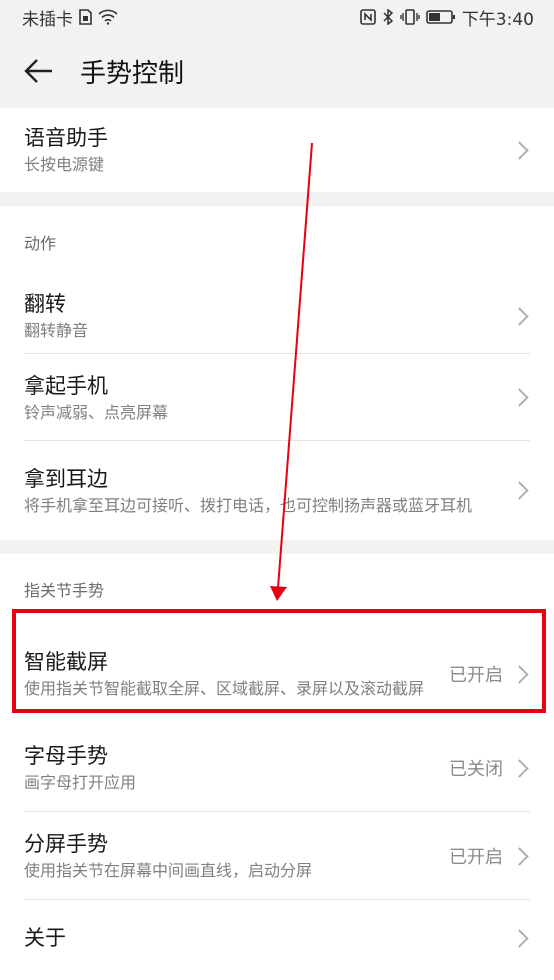 The height and width of the screenshot is (980, 554). I want to click on about-row: 关于, so click(277, 938).